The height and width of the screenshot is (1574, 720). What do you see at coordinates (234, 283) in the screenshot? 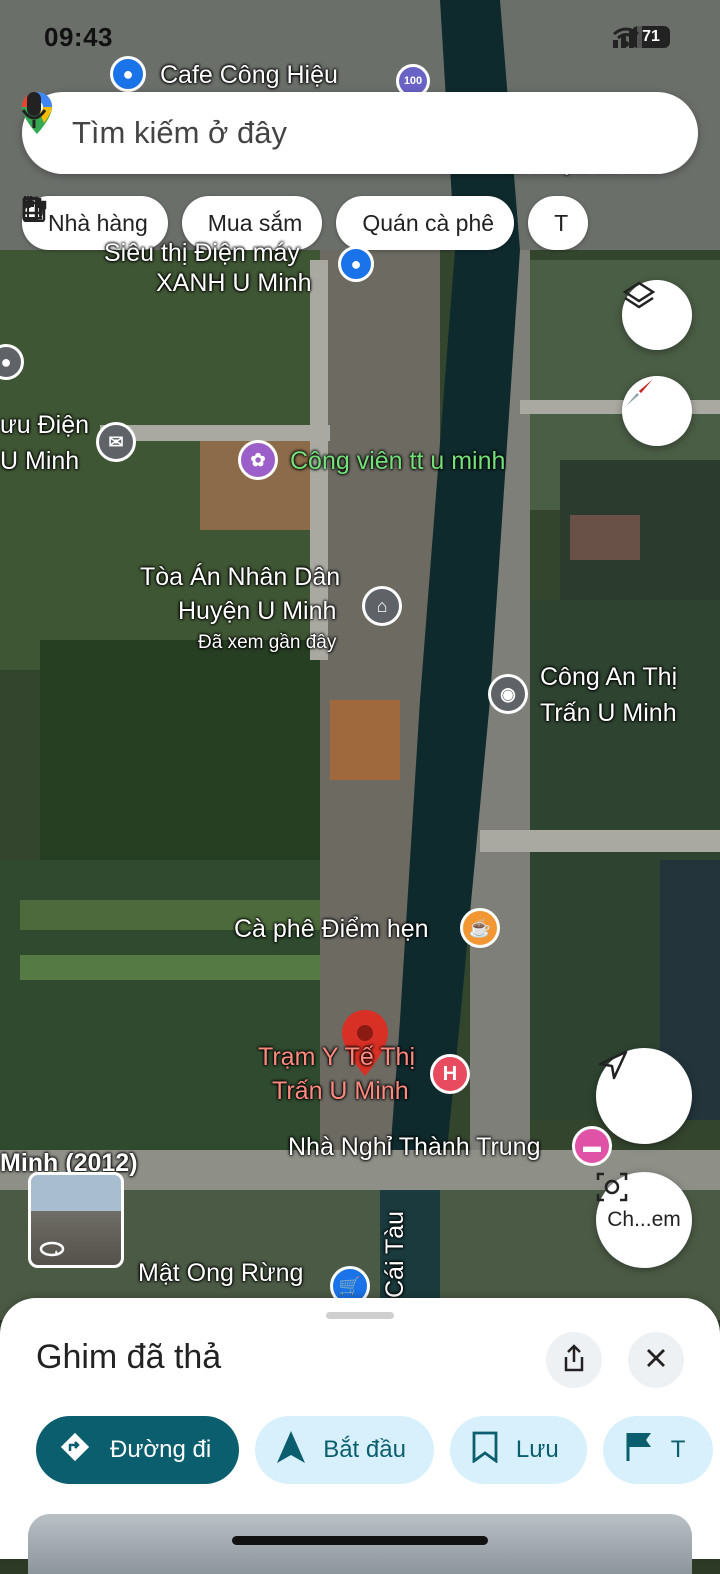
I see `map-label-sieu-thi-2: XANH U Minh` at bounding box center [234, 283].